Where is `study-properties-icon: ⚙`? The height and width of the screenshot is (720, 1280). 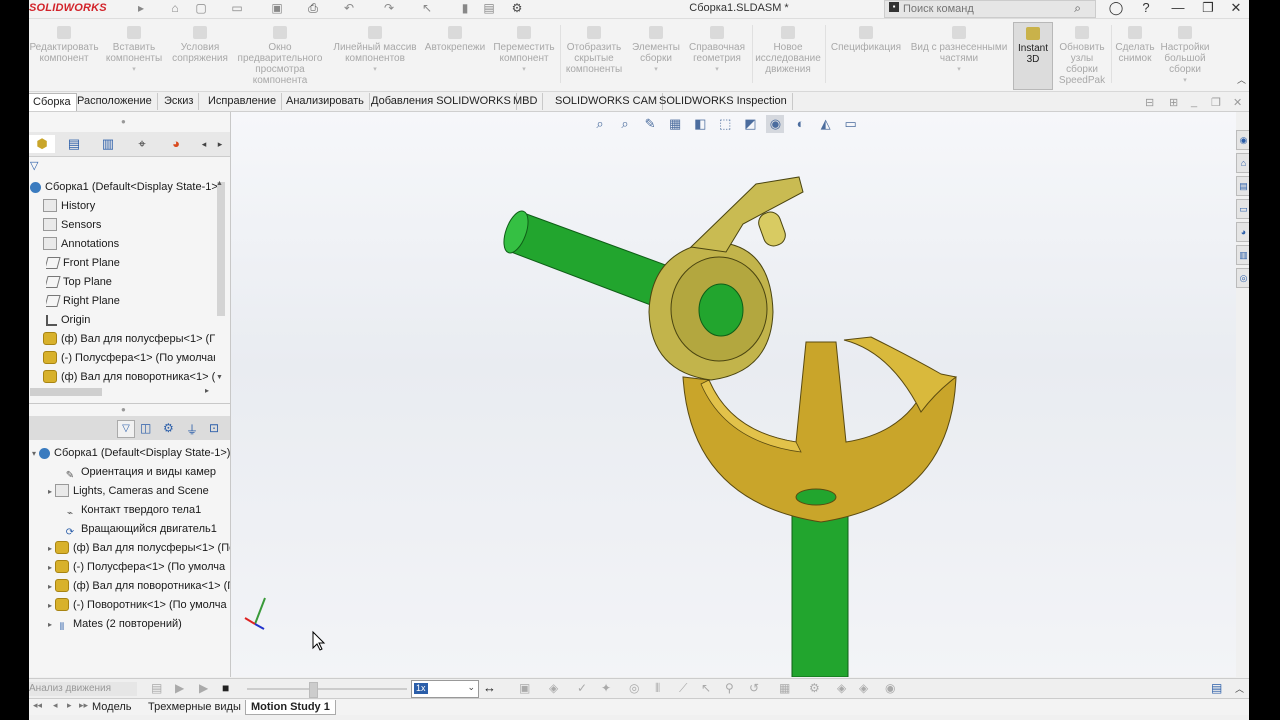 study-properties-icon: ⚙ is located at coordinates (814, 688).